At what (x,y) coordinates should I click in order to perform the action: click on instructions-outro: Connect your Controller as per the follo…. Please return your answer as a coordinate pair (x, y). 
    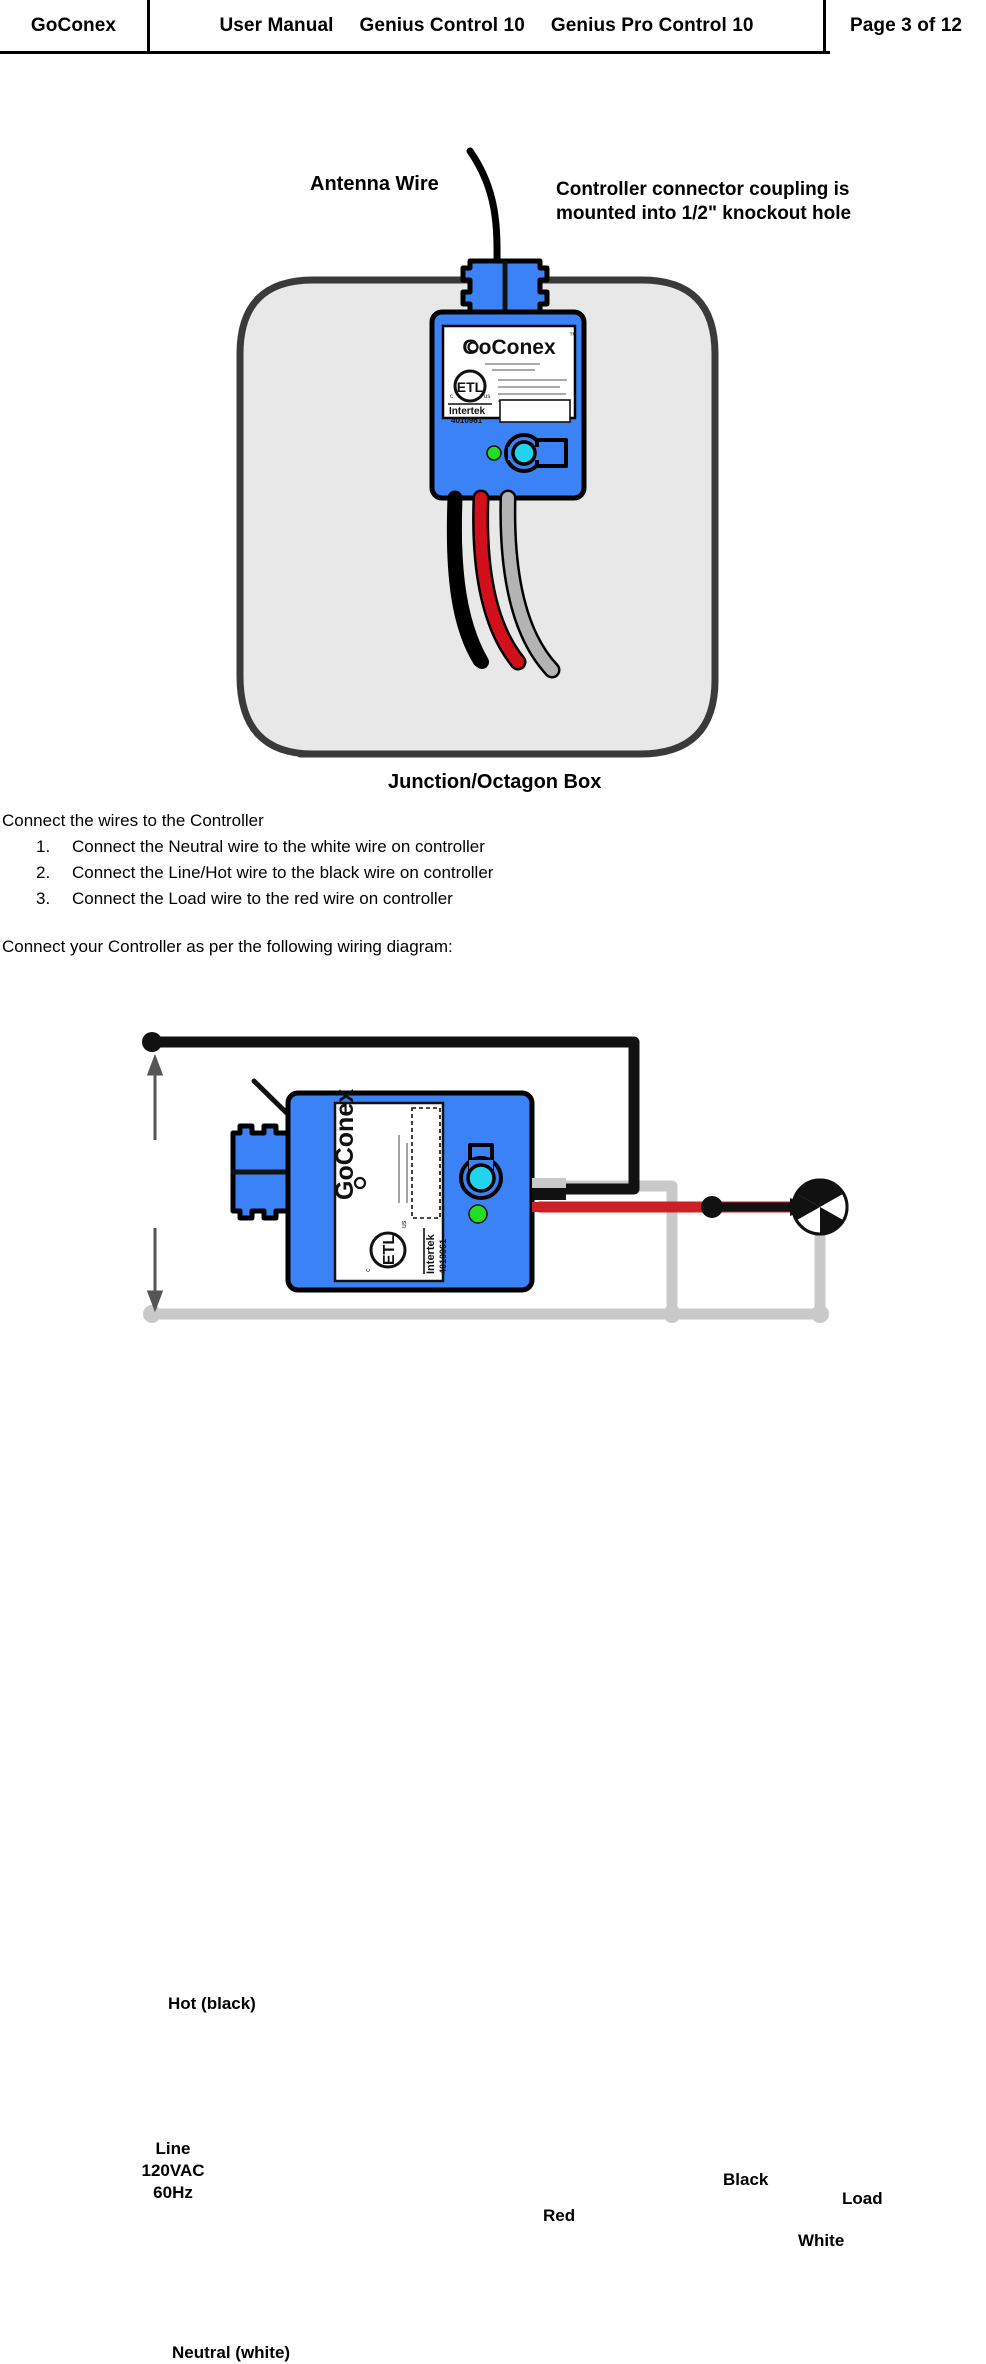
    Looking at the image, I should click on (227, 946).